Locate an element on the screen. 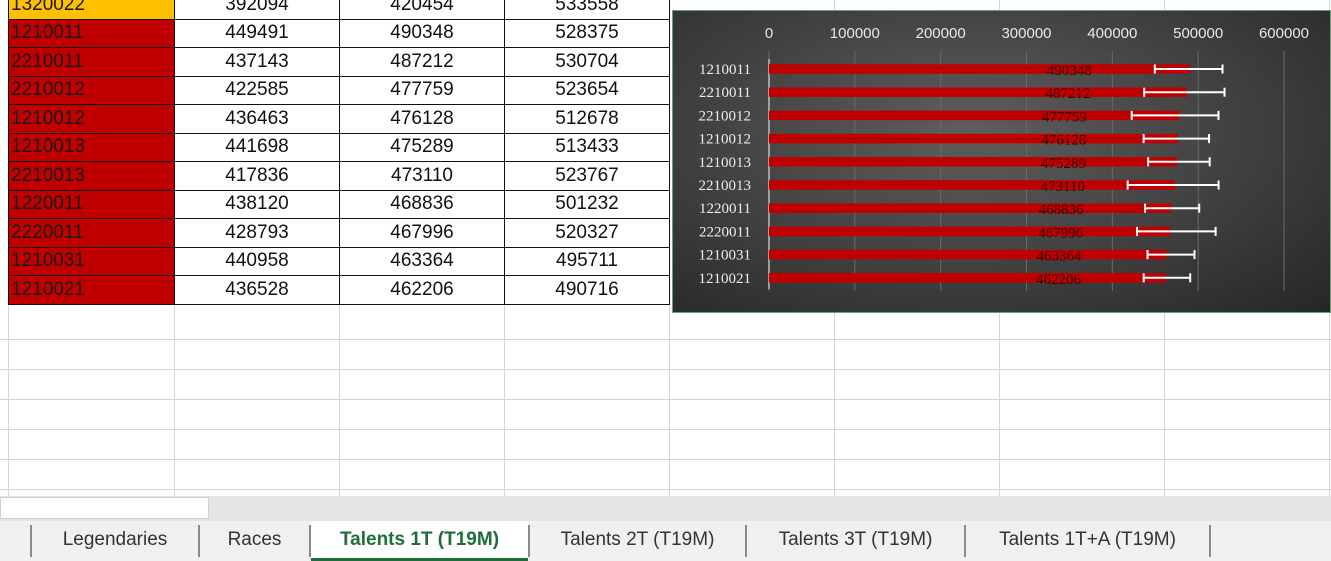 This screenshot has height=561, width=1331. cell-value: 477759 is located at coordinates (422, 90).